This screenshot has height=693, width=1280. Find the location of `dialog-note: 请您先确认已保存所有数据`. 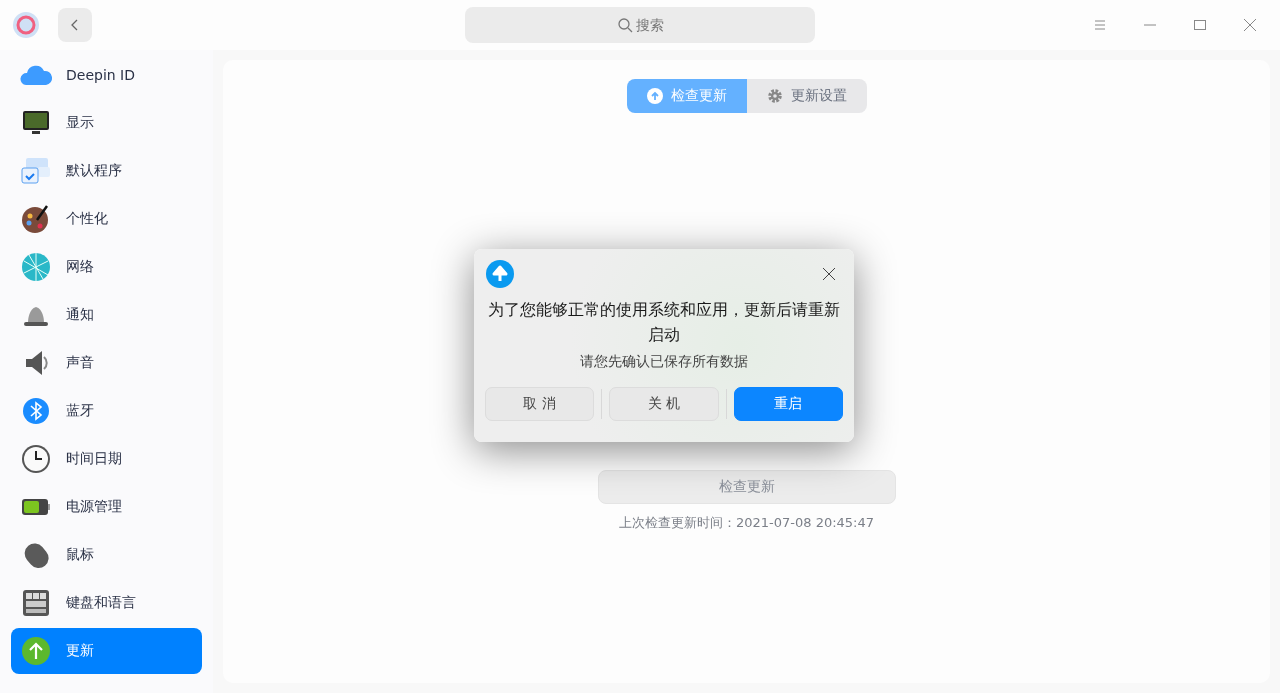

dialog-note: 请您先确认已保存所有数据 is located at coordinates (664, 362).